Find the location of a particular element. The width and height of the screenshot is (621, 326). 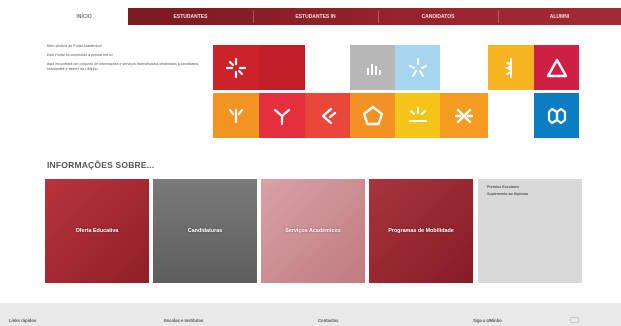

card-programas-de-mobilidade: Programas de Mobilidade is located at coordinates (421, 231).